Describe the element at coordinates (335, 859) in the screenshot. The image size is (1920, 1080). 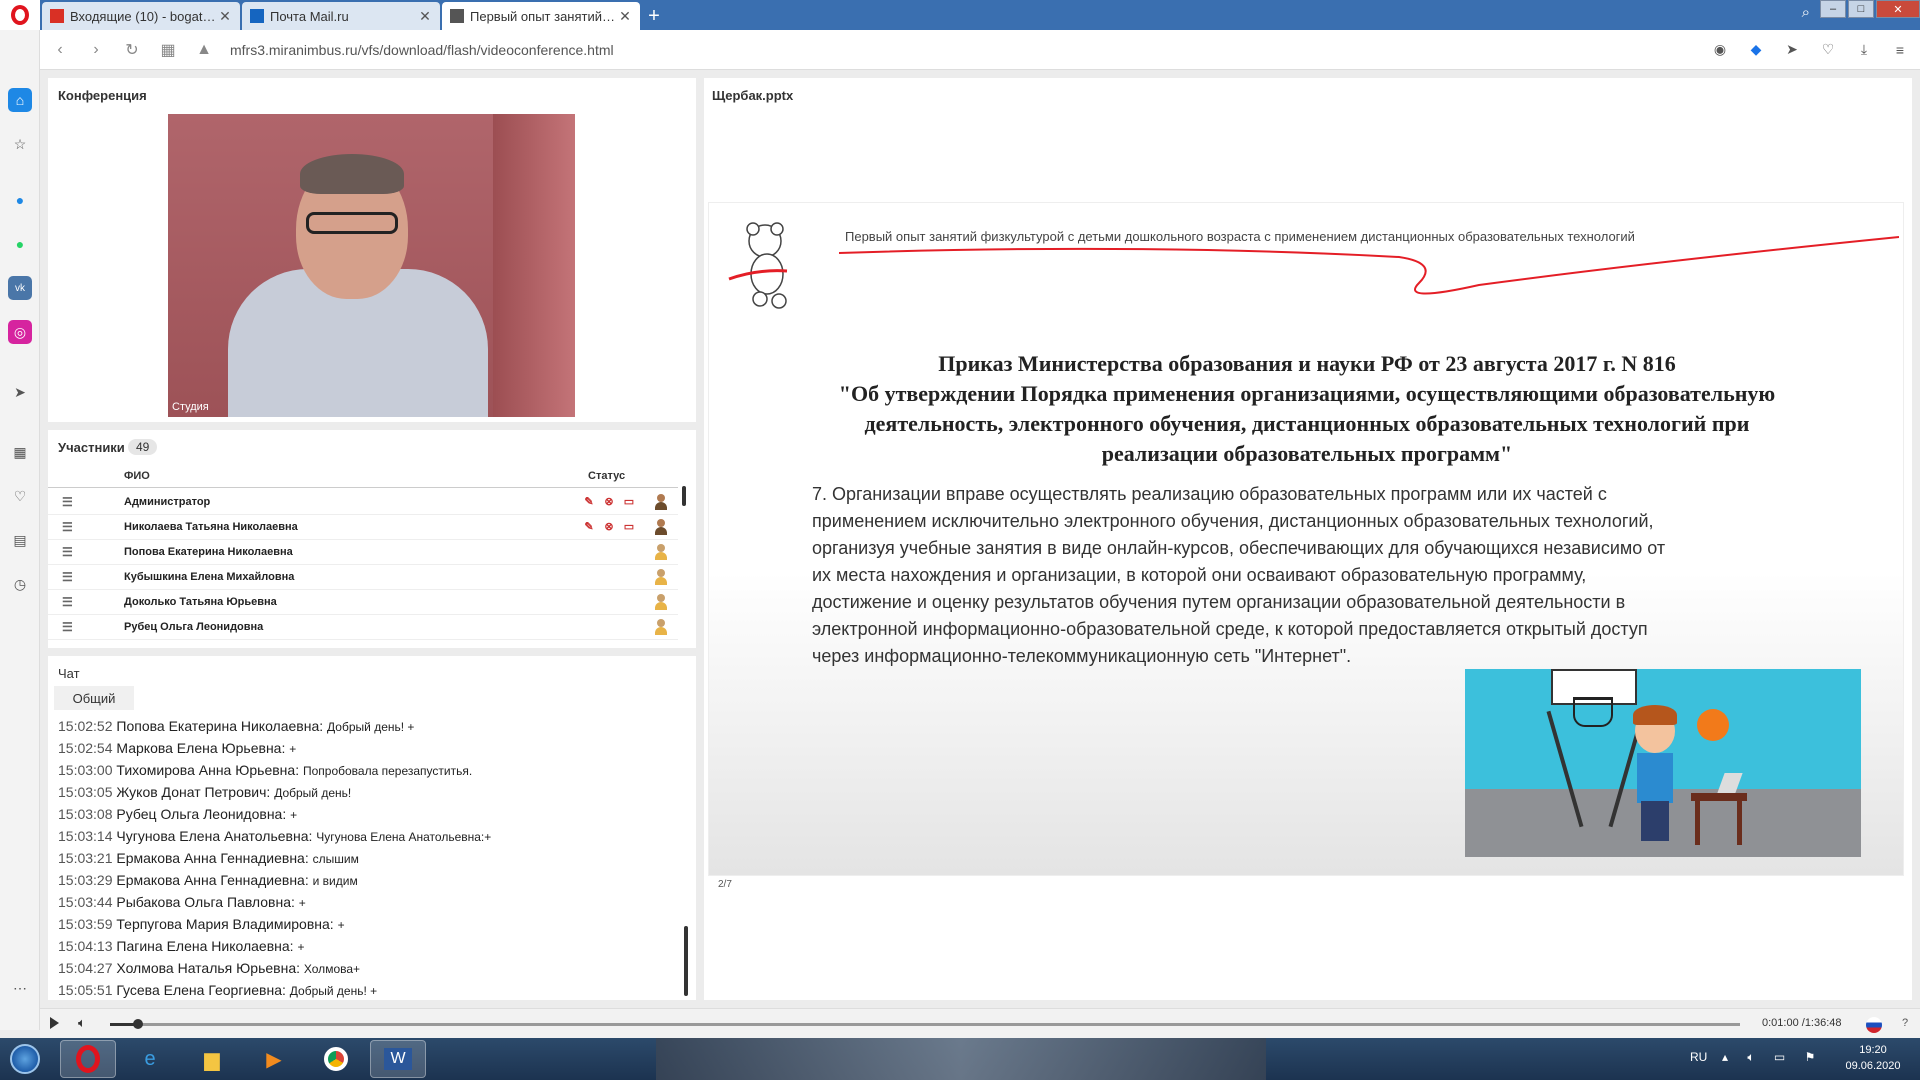
I see `message-text: слышим` at that location.